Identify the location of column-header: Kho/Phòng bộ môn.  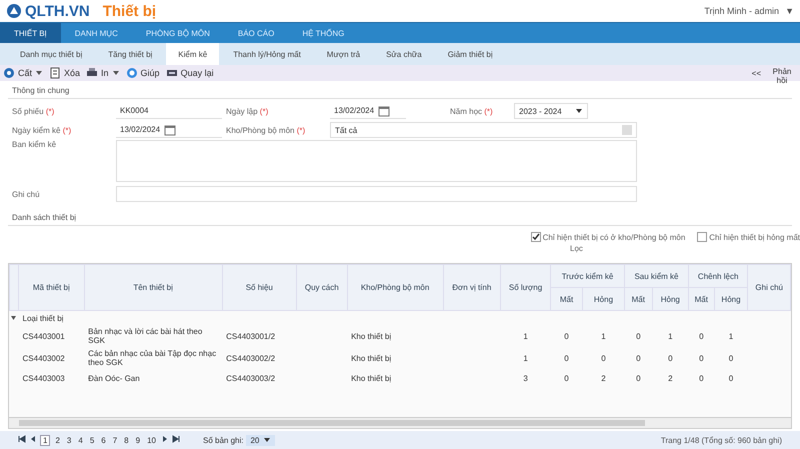
(395, 287).